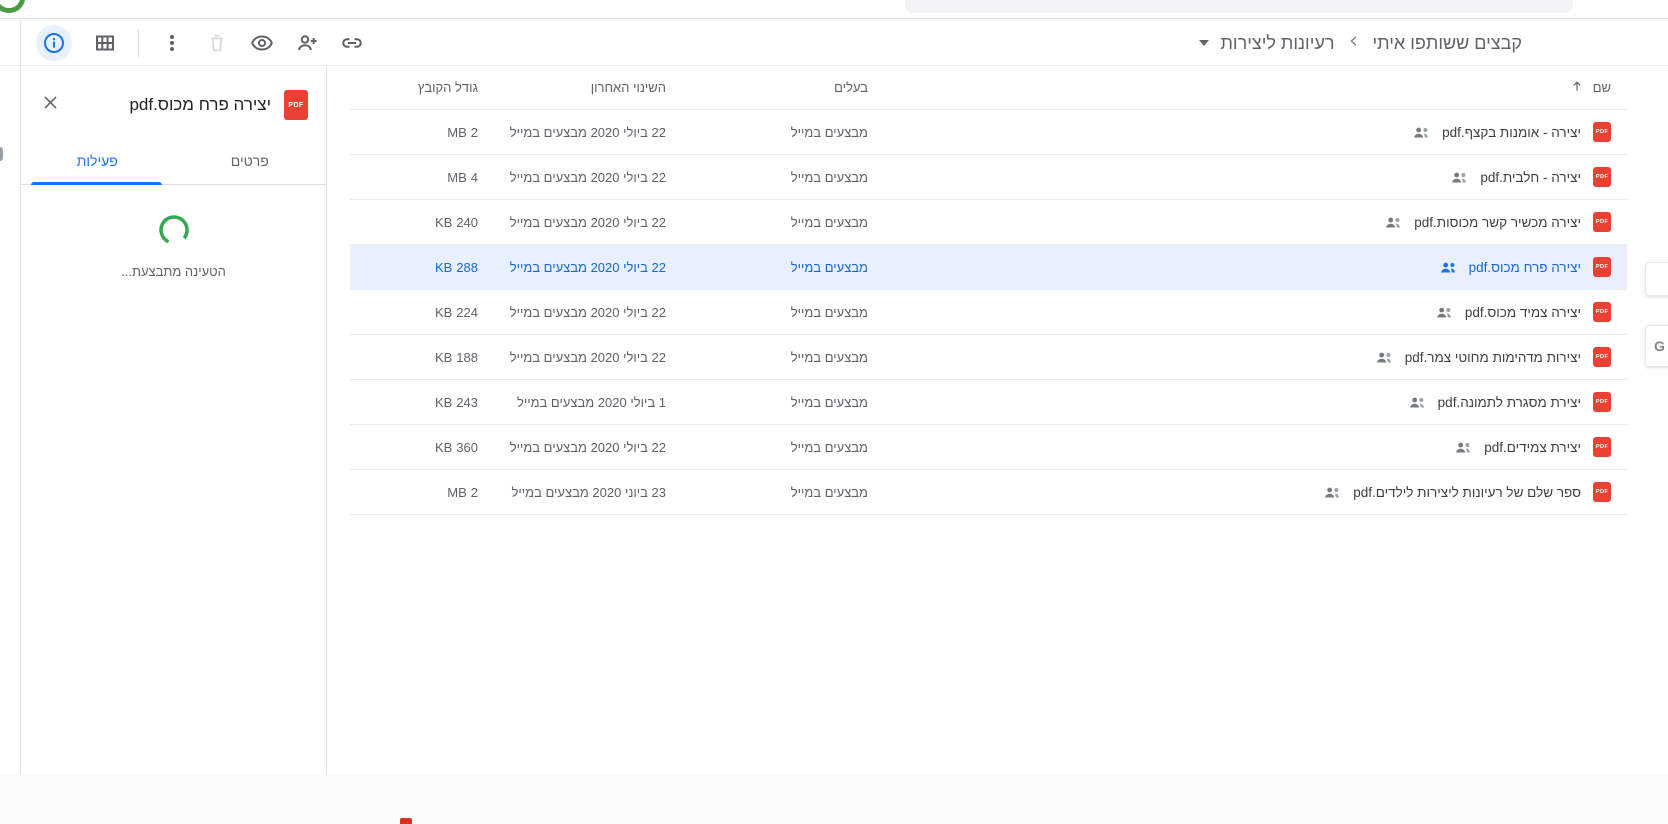  Describe the element at coordinates (1239, 177) in the screenshot. I see `file-name-cell: PDF יצירה - חלבית.pdf` at that location.